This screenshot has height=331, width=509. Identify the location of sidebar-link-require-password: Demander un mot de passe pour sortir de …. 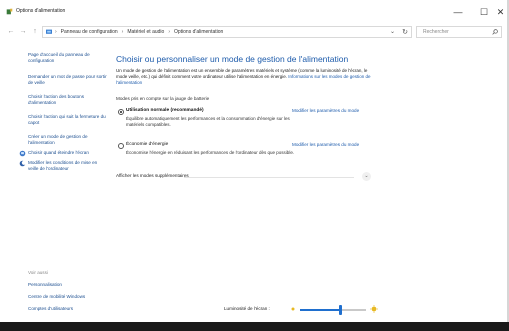
(68, 80).